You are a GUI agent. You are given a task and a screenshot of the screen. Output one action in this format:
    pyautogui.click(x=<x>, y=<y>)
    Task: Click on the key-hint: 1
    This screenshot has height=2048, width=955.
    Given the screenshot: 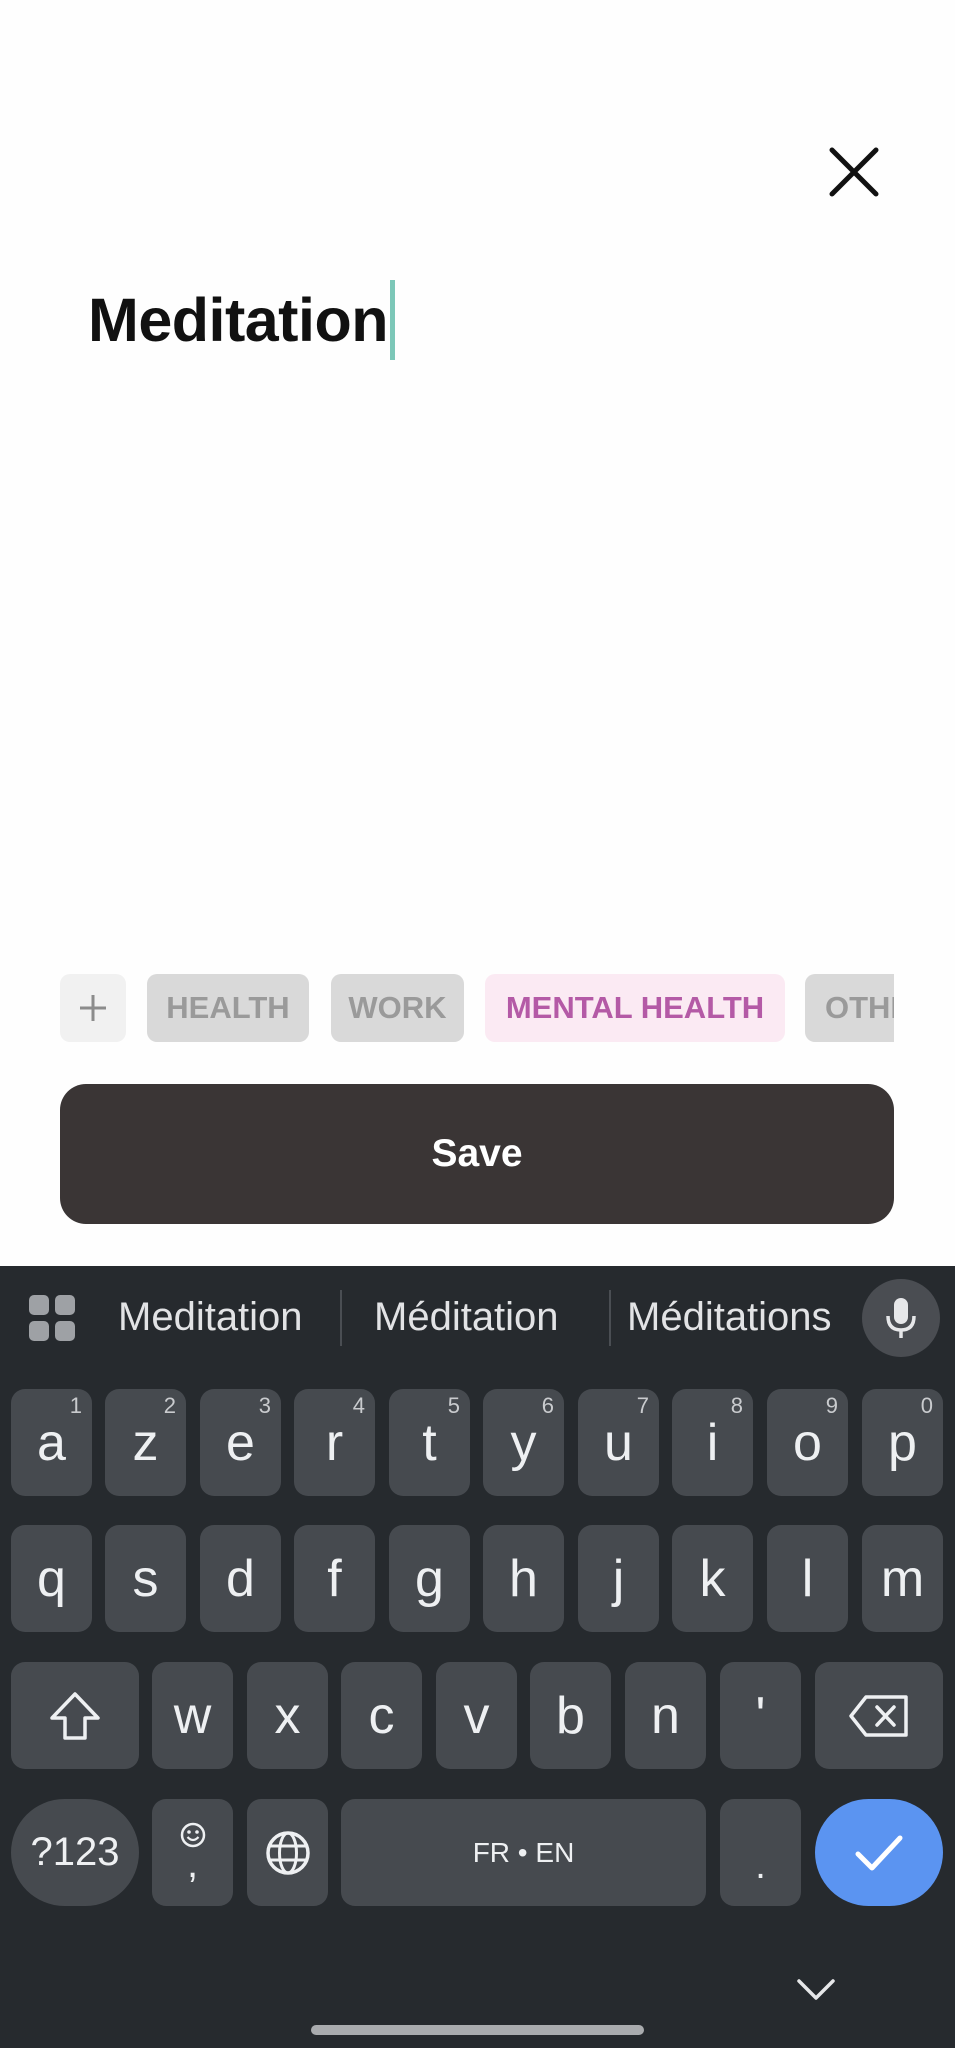 What is the action you would take?
    pyautogui.click(x=75, y=1405)
    